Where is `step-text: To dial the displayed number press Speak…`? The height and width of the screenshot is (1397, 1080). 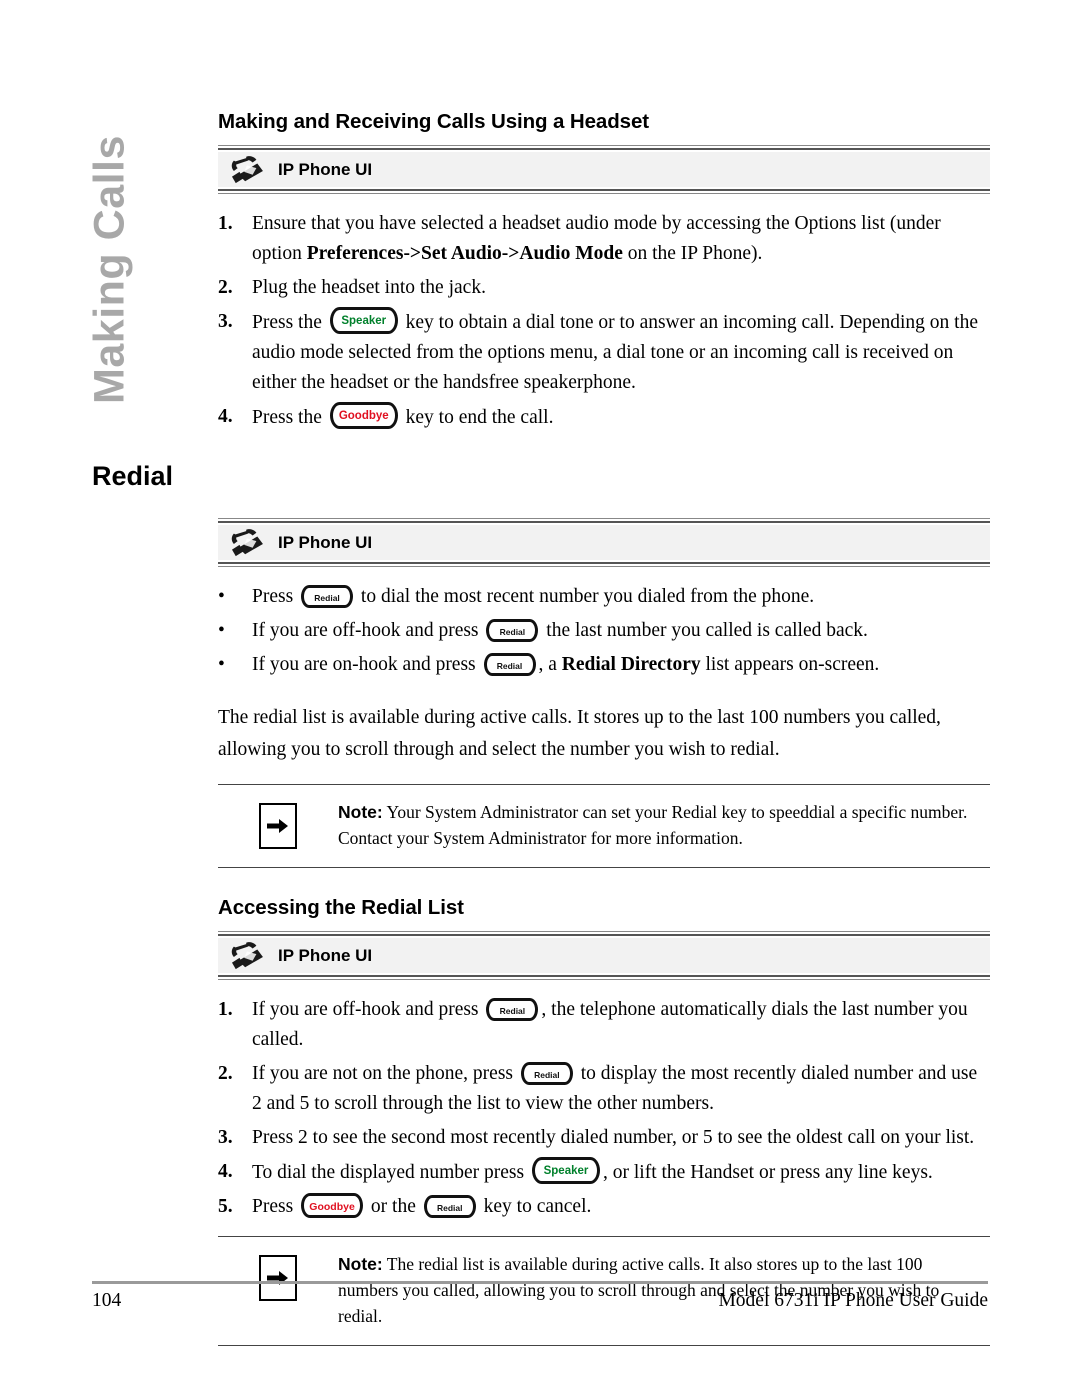 step-text: To dial the displayed number press Speak… is located at coordinates (621, 1172).